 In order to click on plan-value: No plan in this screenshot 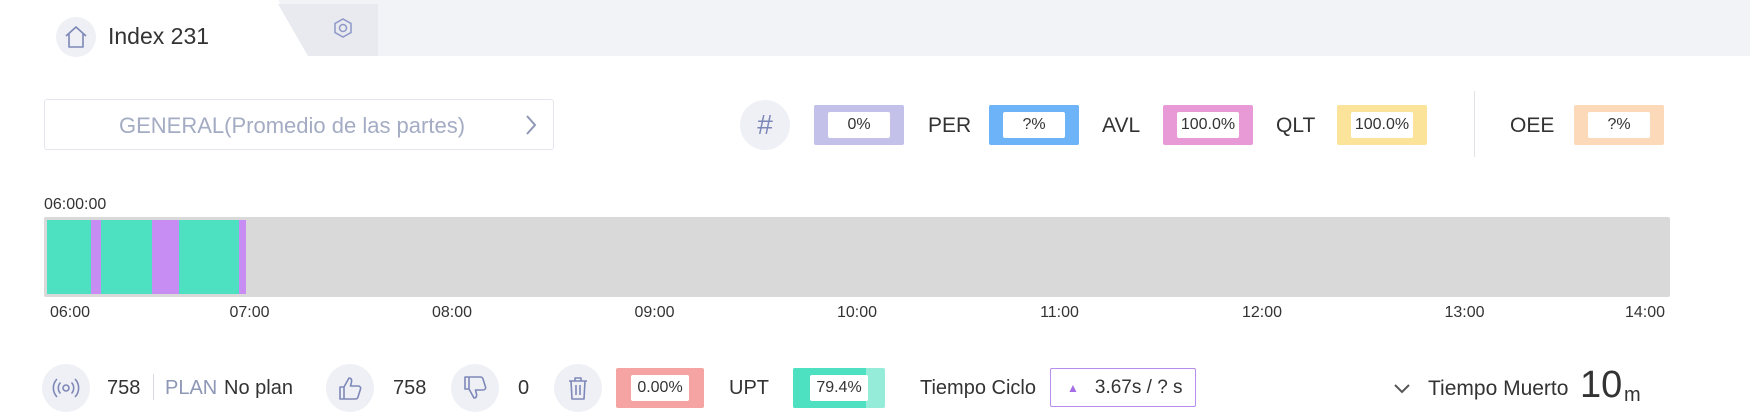, I will do `click(258, 388)`.